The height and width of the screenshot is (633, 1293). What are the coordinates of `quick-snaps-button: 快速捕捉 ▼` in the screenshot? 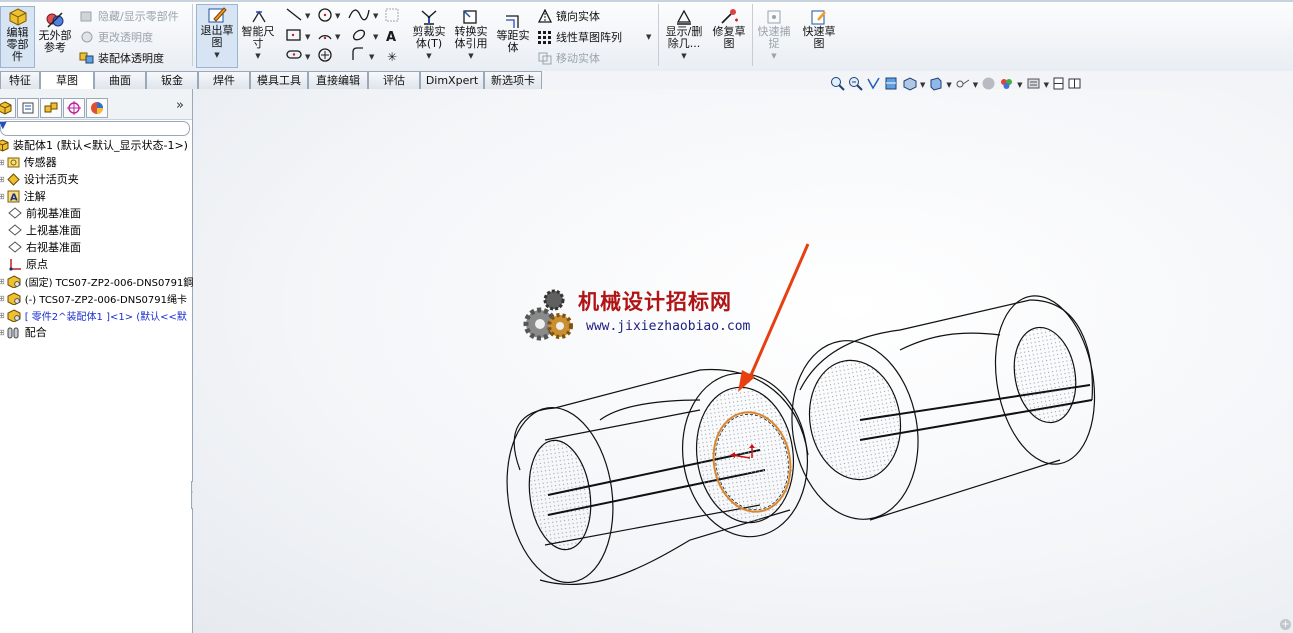 It's located at (774, 35).